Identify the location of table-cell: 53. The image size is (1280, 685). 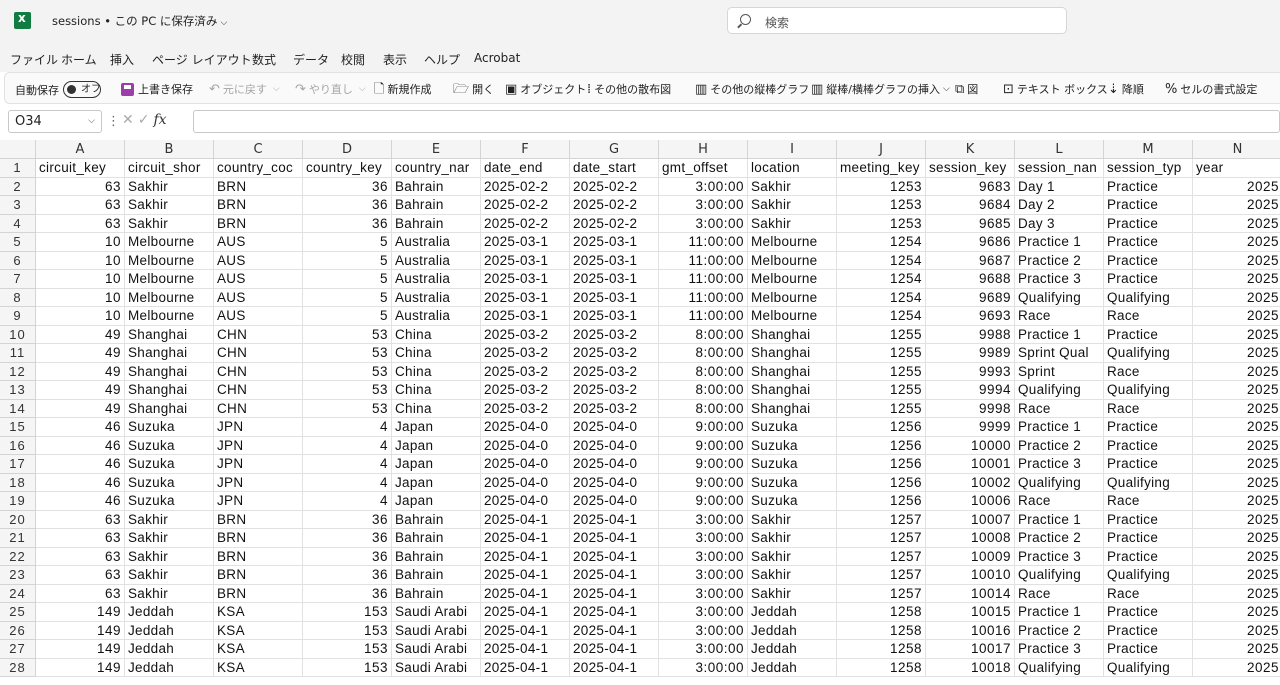
(347, 353).